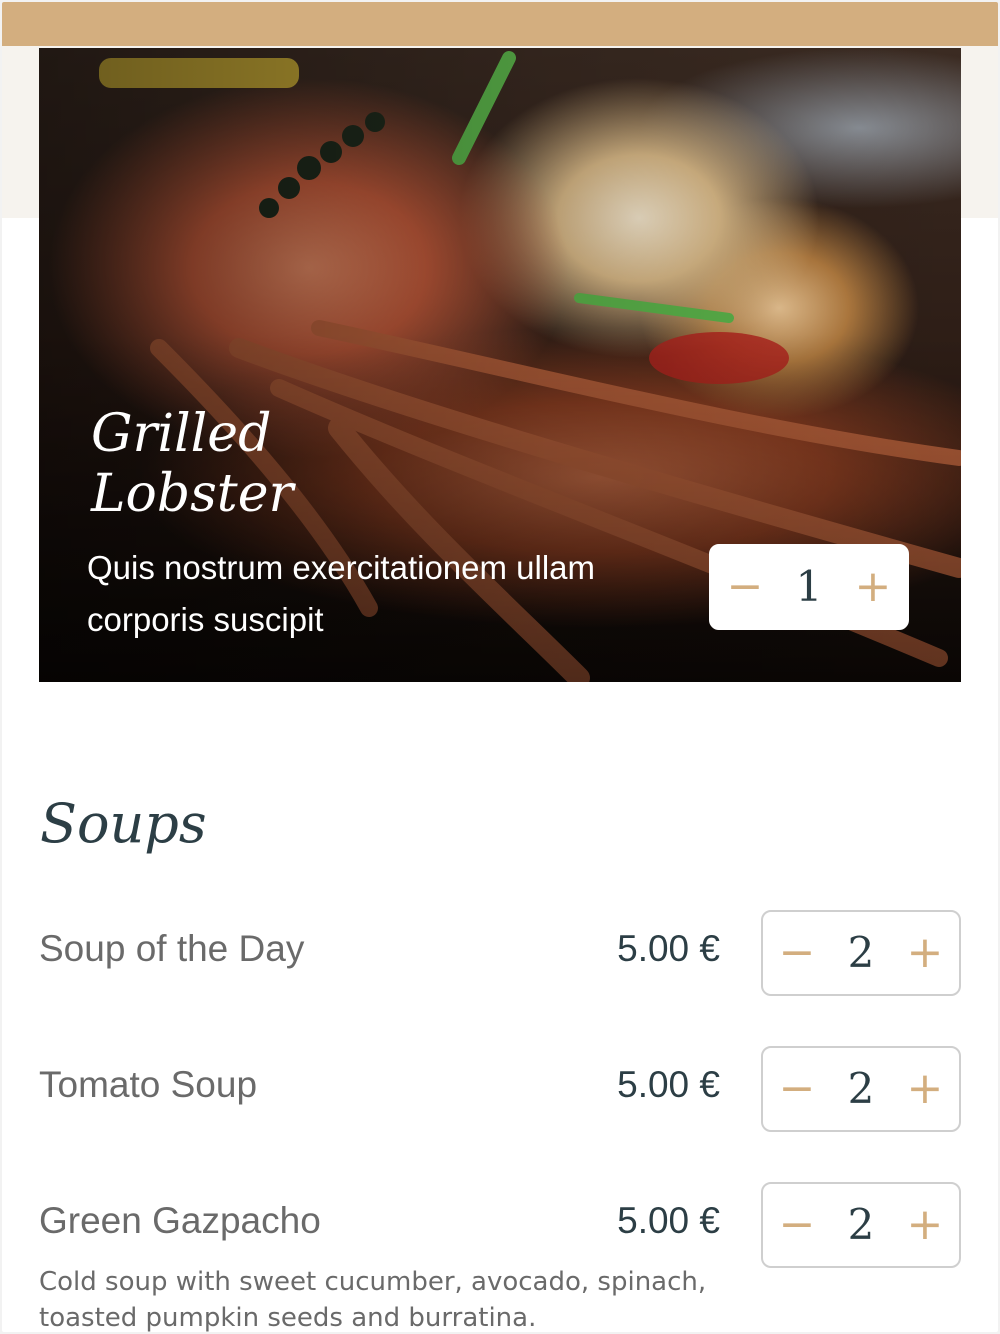 This screenshot has height=1334, width=1000. I want to click on featured-dish-title: Grilled Lobster, so click(192, 464).